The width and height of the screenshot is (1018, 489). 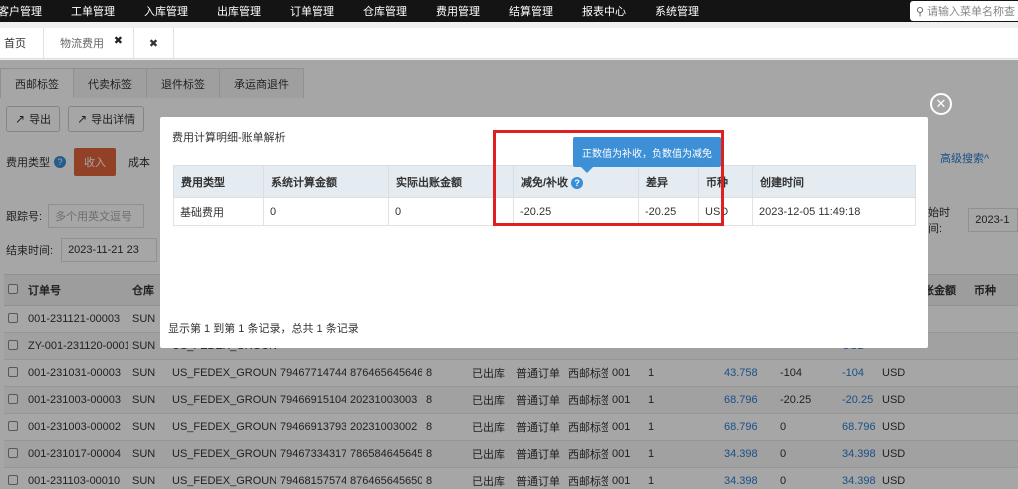 What do you see at coordinates (229, 138) in the screenshot?
I see `modal-title: 费用计算明细-账单解析` at bounding box center [229, 138].